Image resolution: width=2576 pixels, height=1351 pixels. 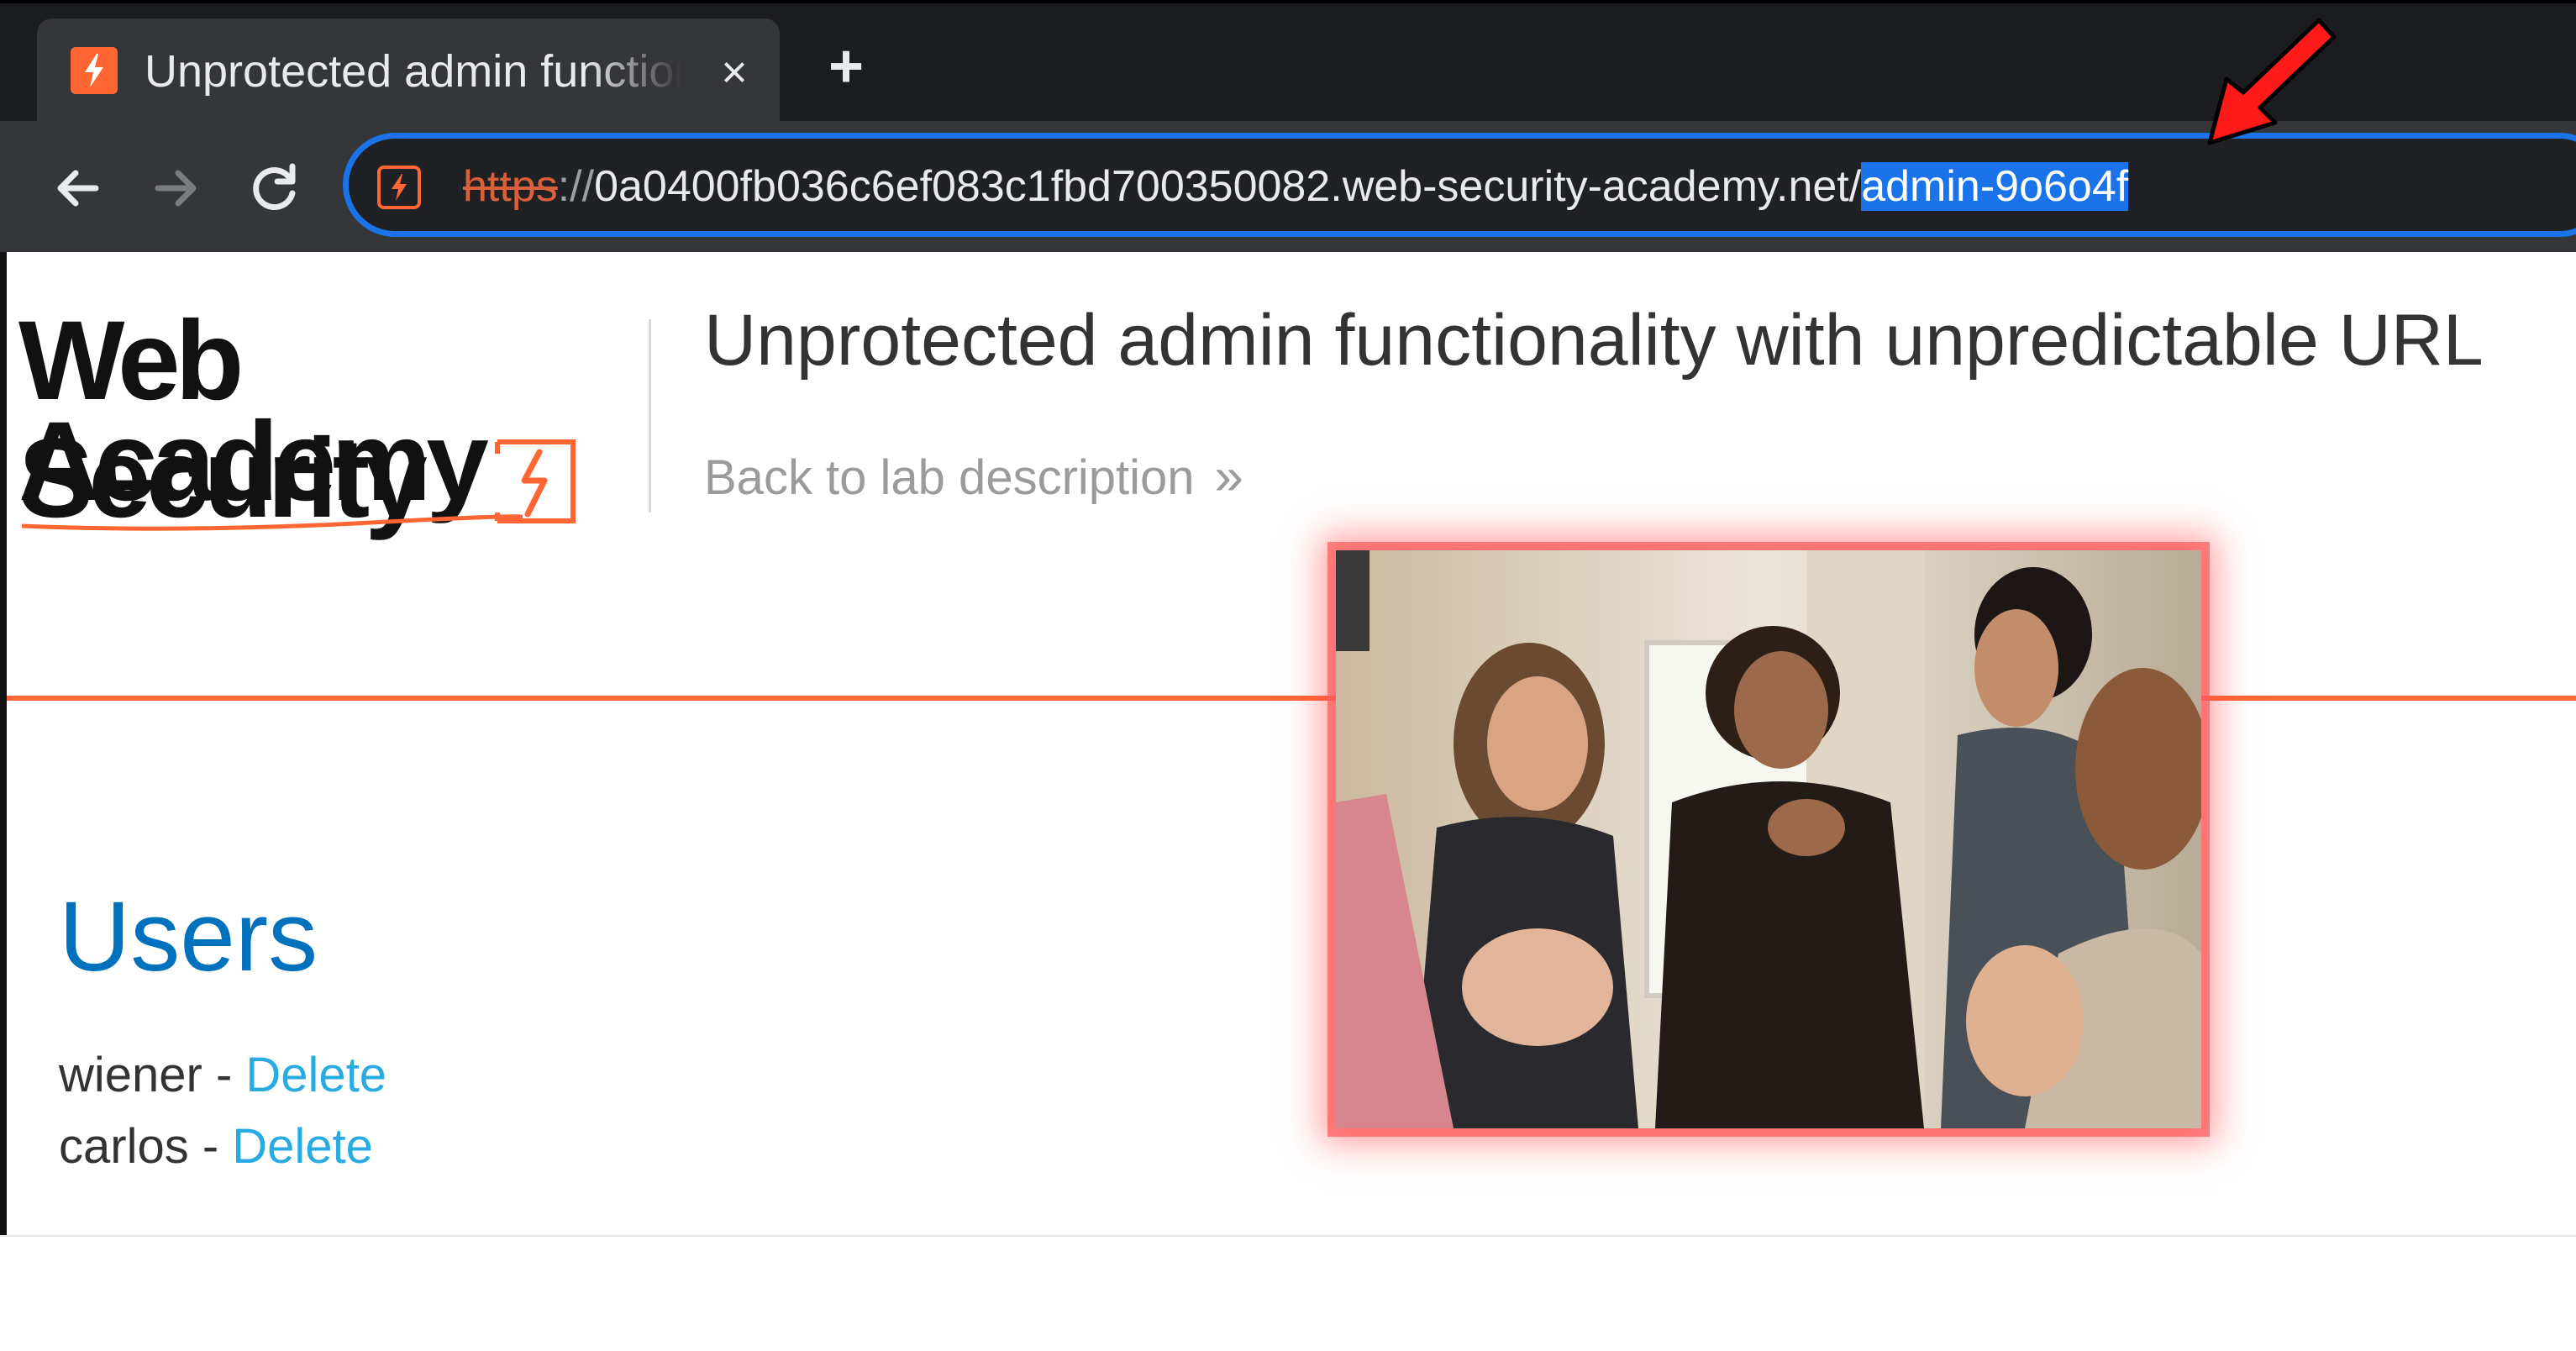 What do you see at coordinates (1229, 477) in the screenshot?
I see `double-chevron-right-icon: »` at bounding box center [1229, 477].